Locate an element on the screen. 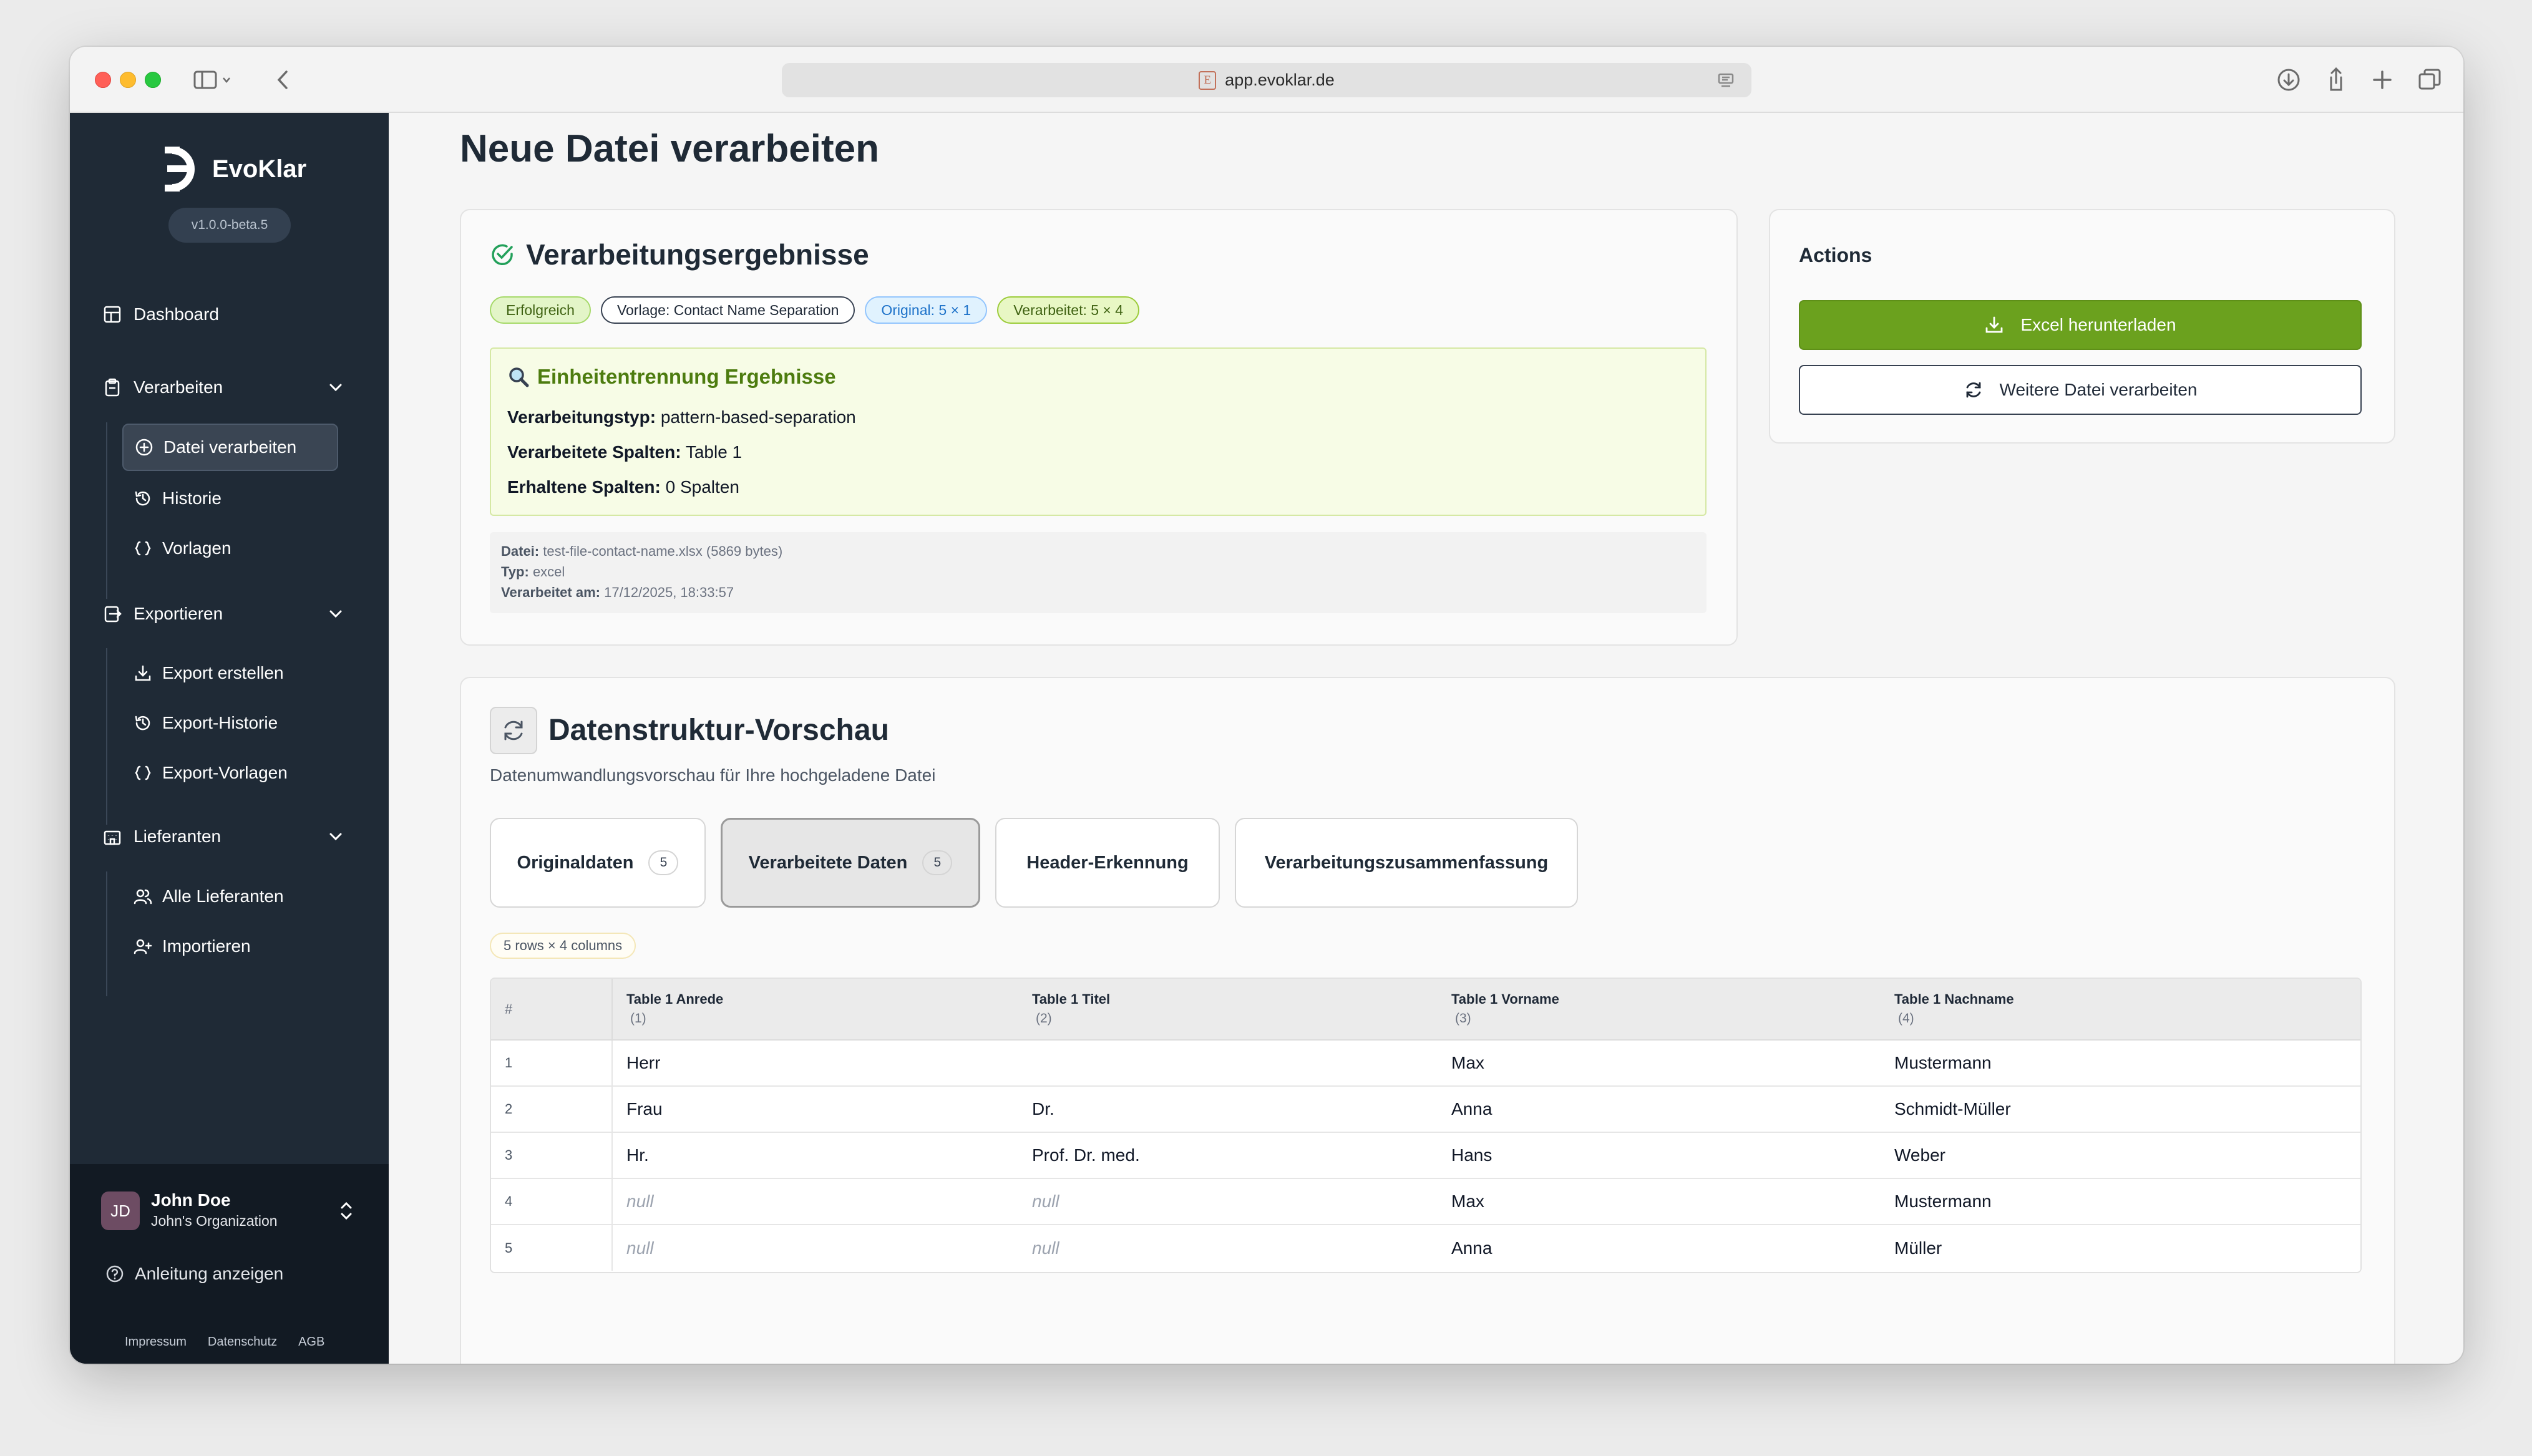 This screenshot has height=1456, width=2532. sidebar-item-label: Datei verarbeiten is located at coordinates (230, 447).